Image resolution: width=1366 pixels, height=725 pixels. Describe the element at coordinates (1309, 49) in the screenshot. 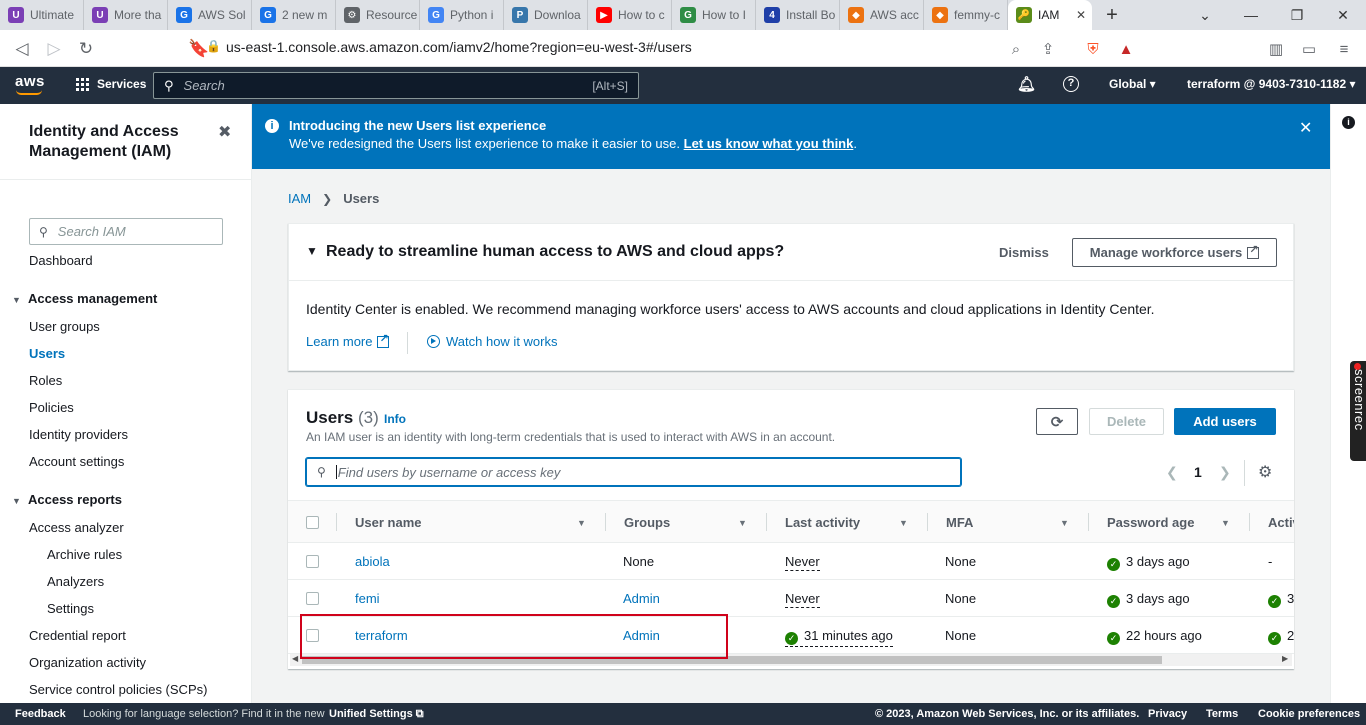

I see `wallet-icon: ▭` at that location.